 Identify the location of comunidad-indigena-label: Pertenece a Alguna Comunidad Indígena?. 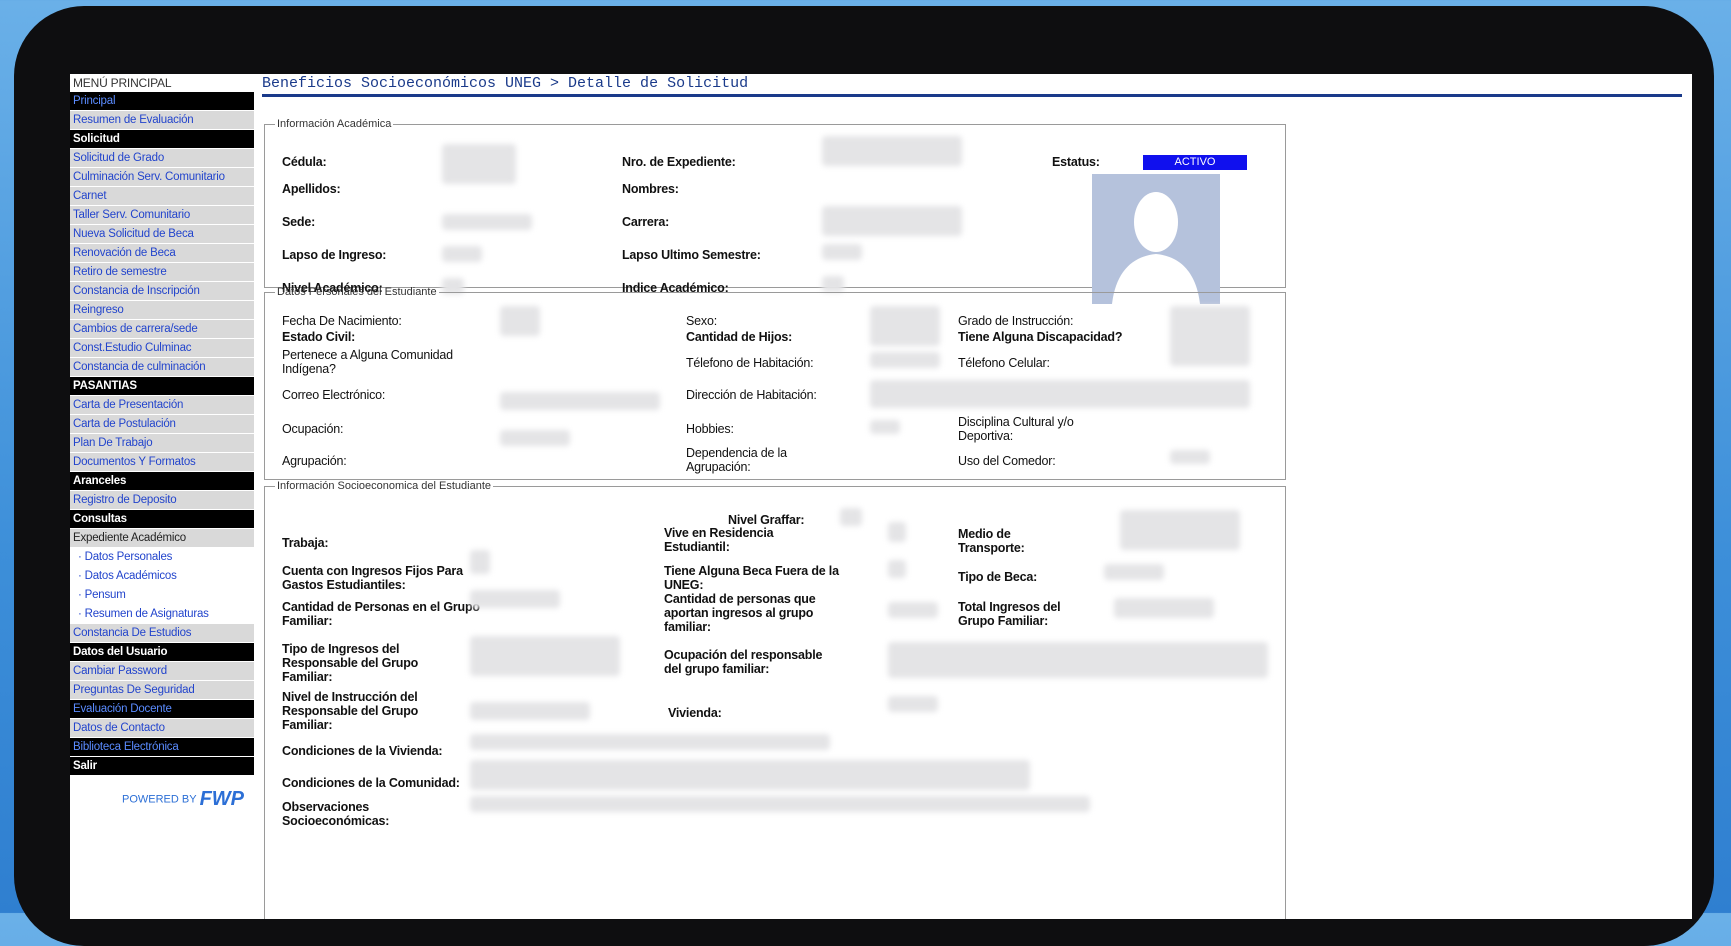
(367, 362).